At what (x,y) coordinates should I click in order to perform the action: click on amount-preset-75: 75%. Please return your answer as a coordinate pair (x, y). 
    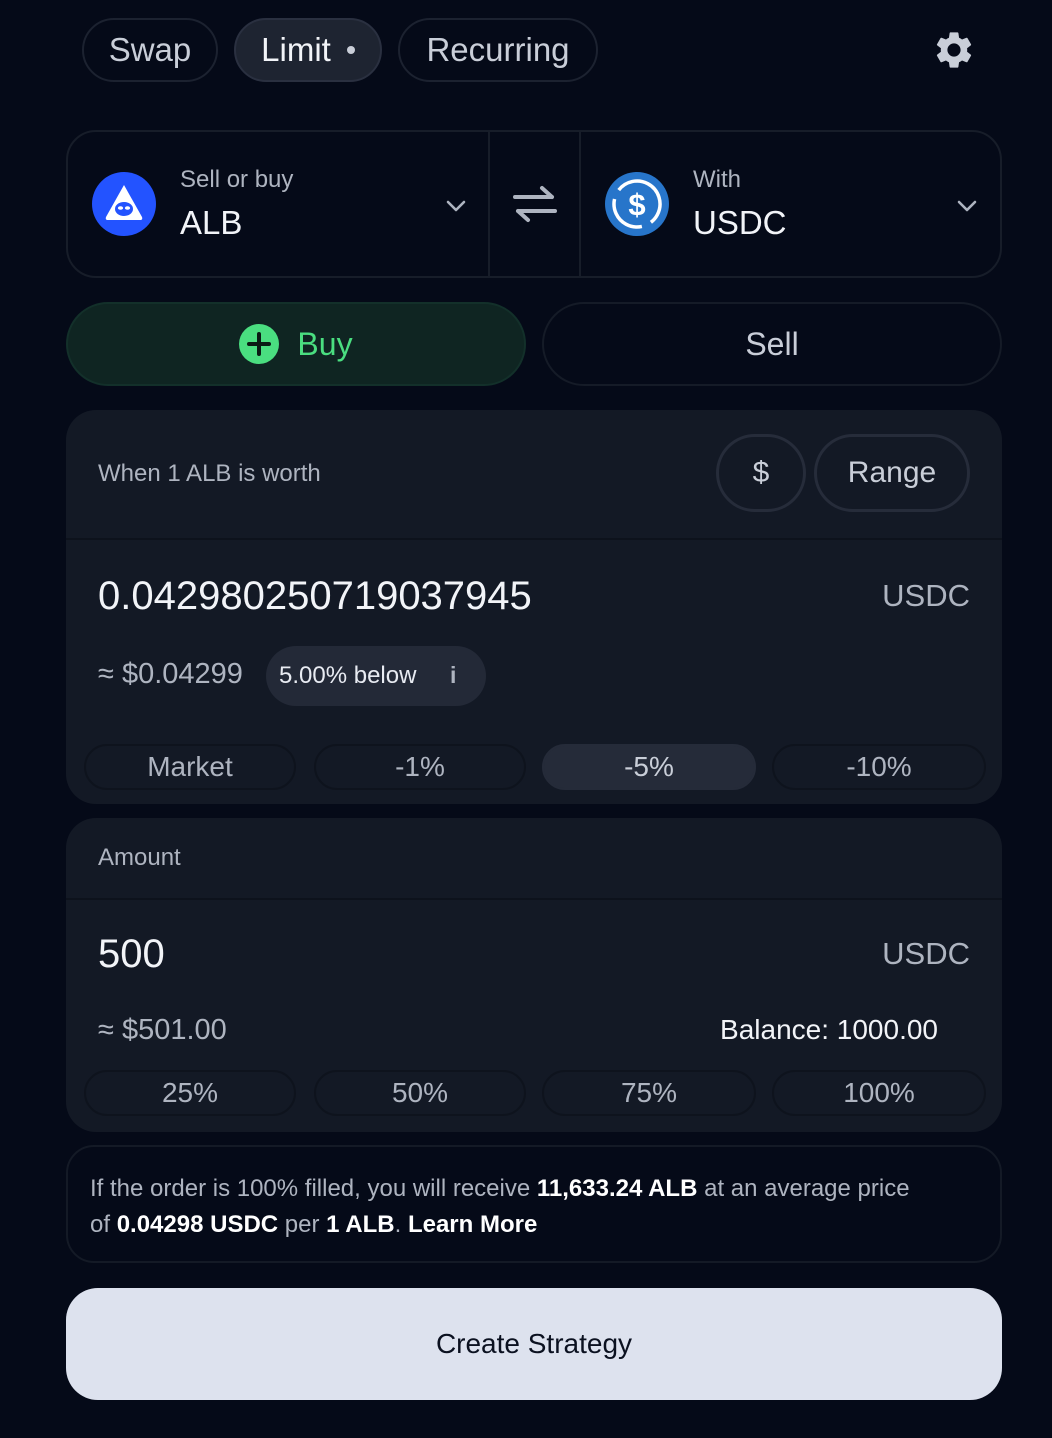
    Looking at the image, I should click on (649, 1093).